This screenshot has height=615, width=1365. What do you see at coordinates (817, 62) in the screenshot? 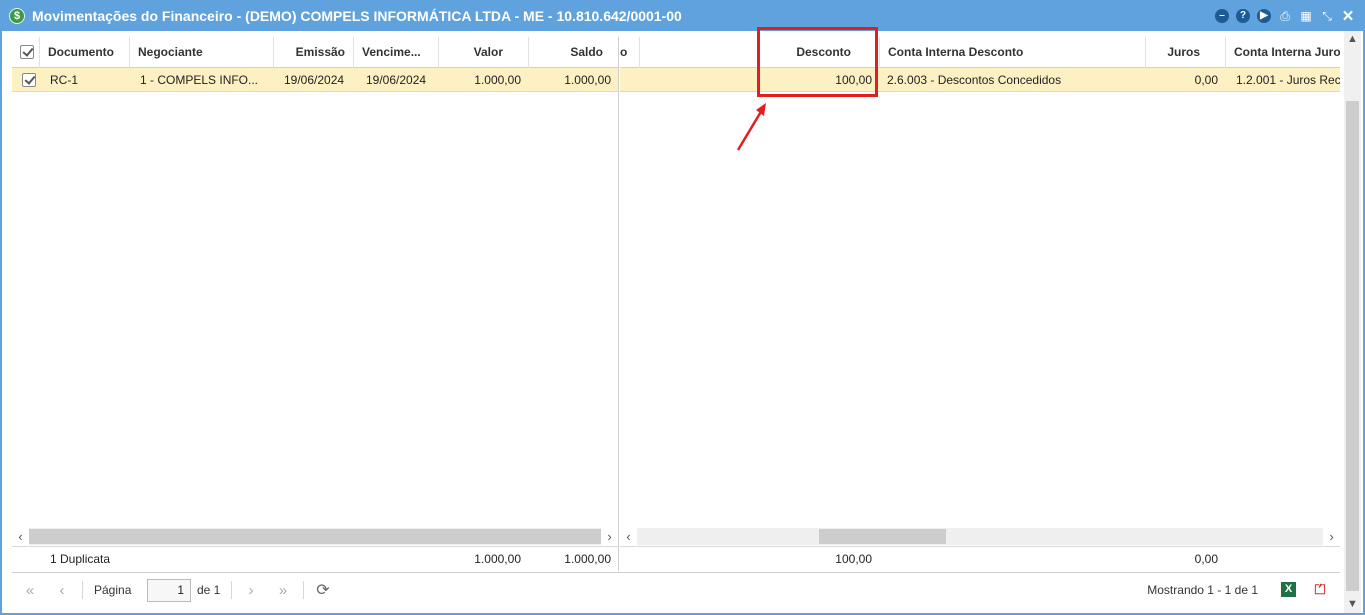
I see `annotation-highlight-box` at bounding box center [817, 62].